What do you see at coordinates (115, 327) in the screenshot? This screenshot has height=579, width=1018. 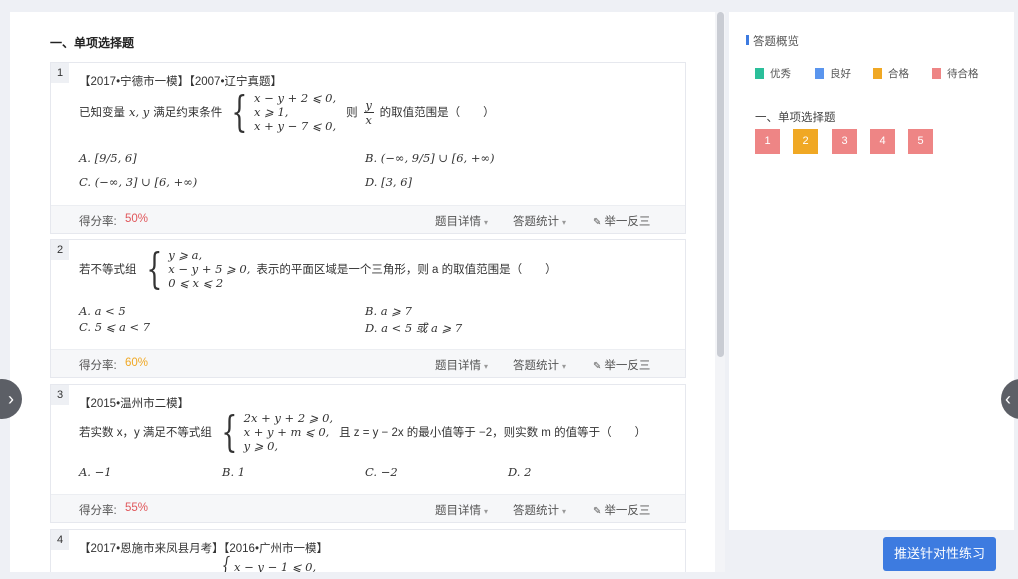 I see `option-c: C. 5 ⩽ a < 7` at bounding box center [115, 327].